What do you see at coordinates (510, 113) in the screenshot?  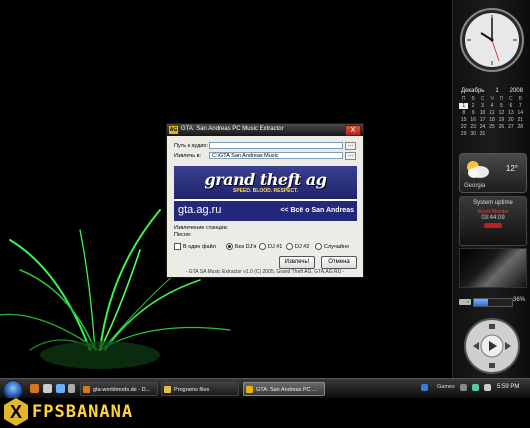 I see `calendar-day-cell: 13` at bounding box center [510, 113].